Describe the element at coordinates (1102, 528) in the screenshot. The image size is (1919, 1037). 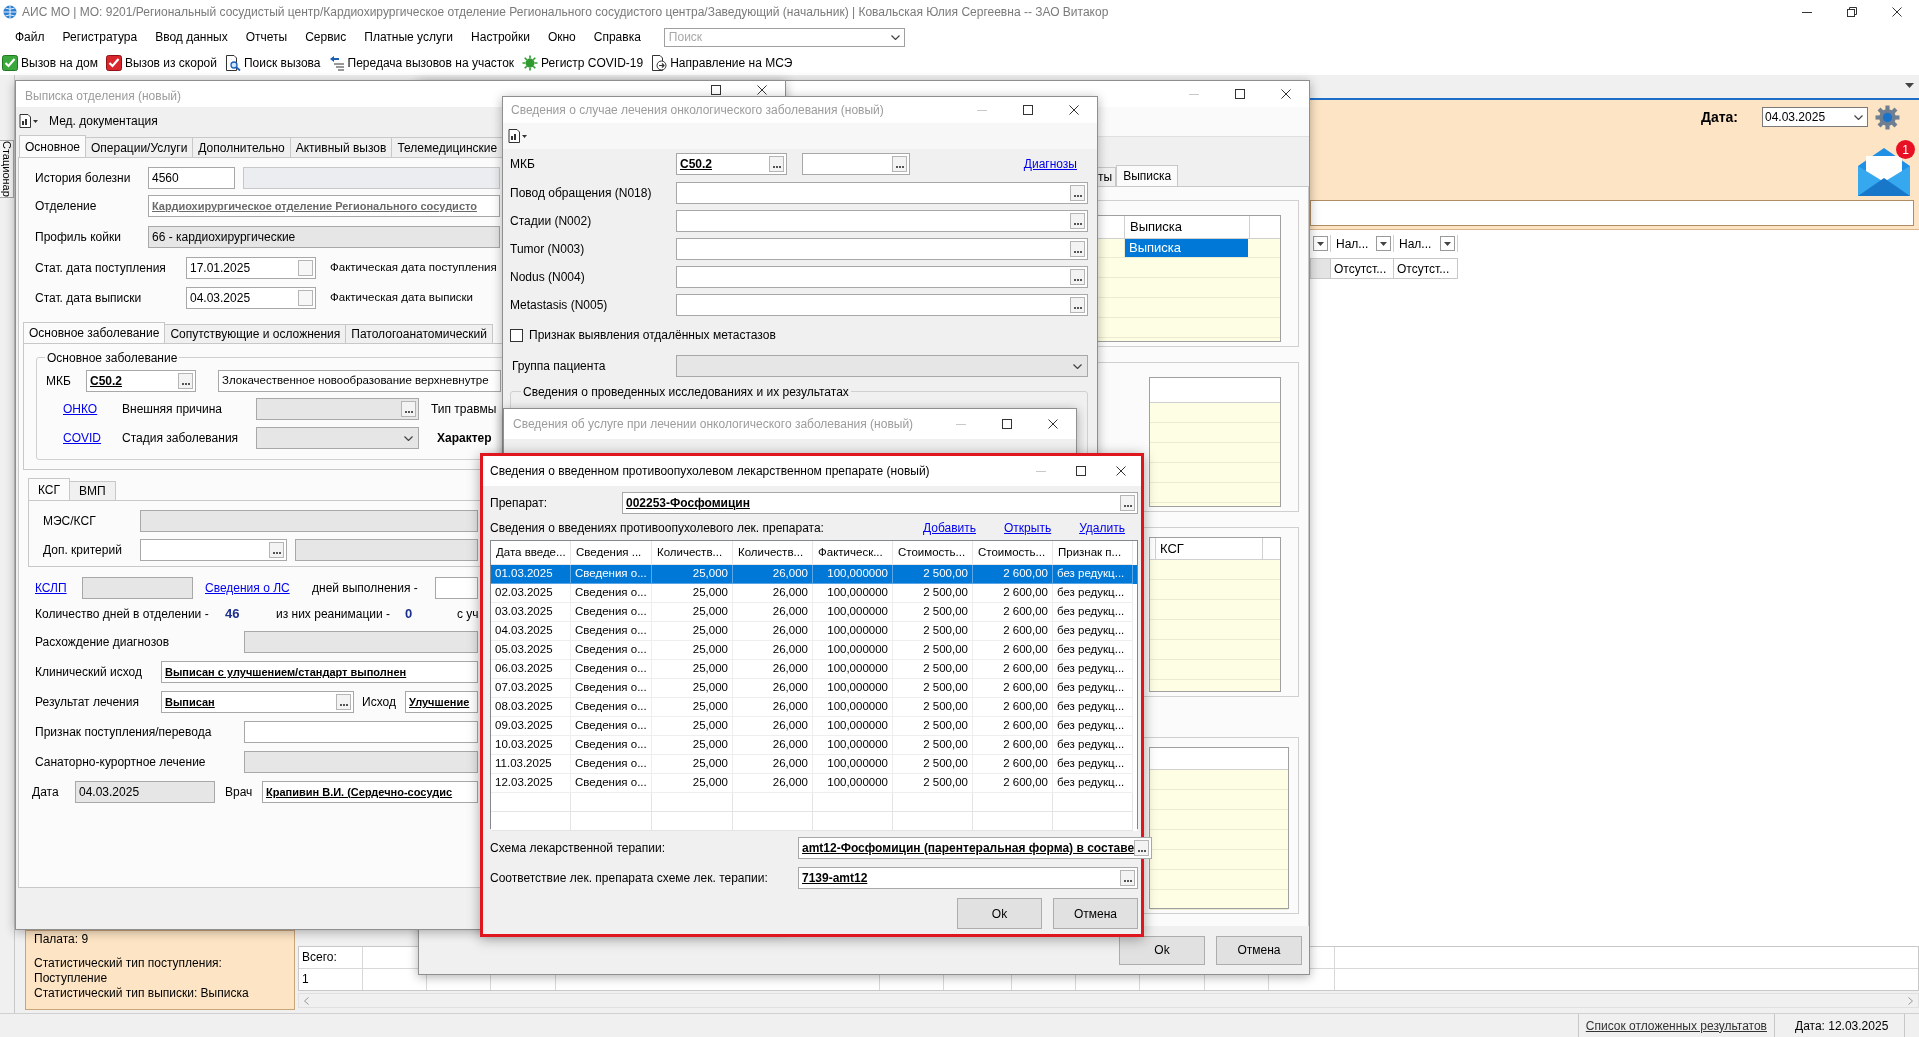
I see `action-link: Удалить` at that location.